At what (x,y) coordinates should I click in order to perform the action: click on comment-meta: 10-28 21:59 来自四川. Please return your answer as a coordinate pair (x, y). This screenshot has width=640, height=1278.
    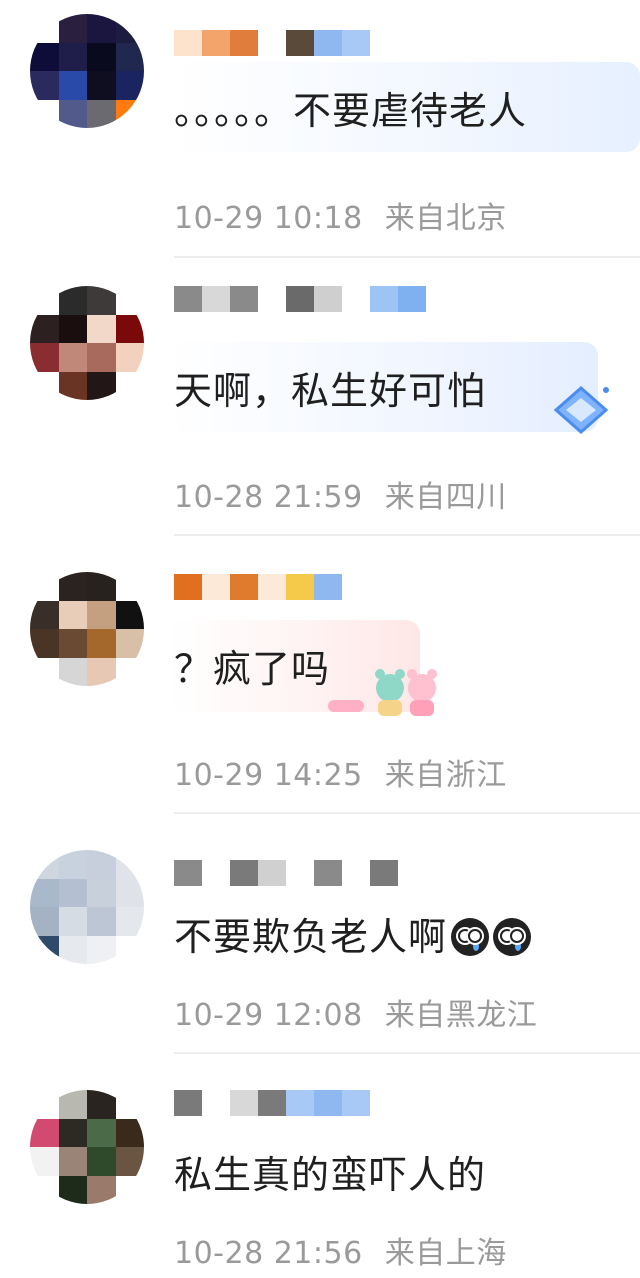
    Looking at the image, I should click on (340, 494).